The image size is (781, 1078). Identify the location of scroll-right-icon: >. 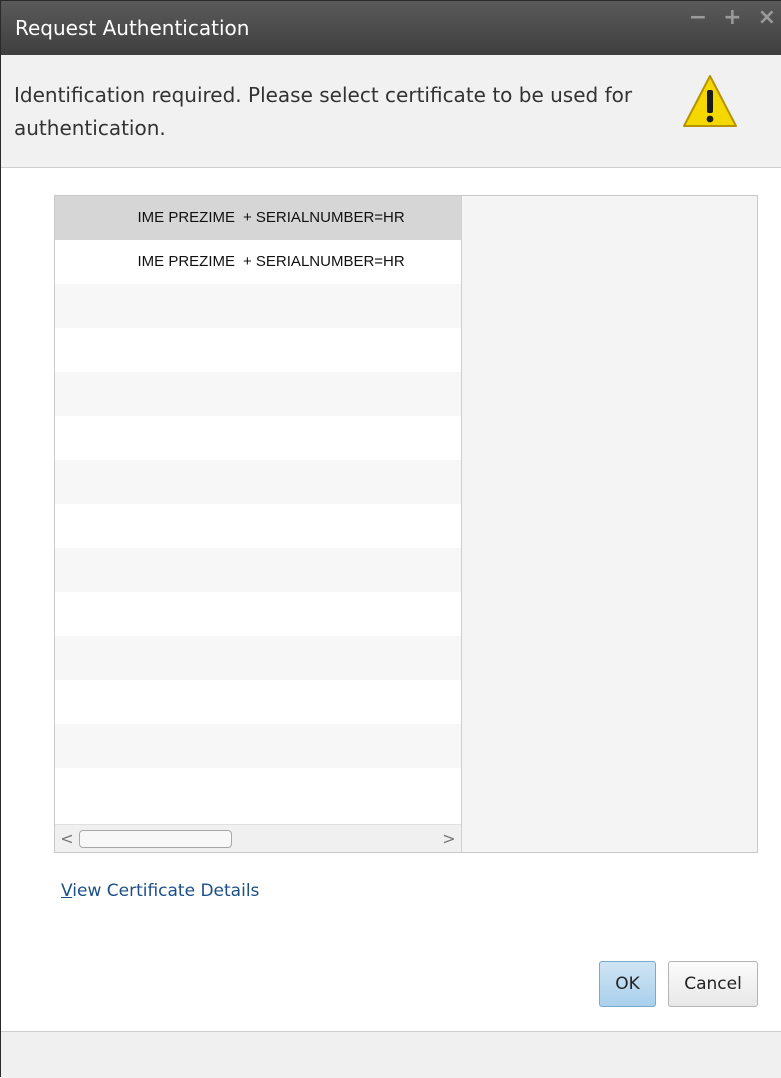
(449, 839).